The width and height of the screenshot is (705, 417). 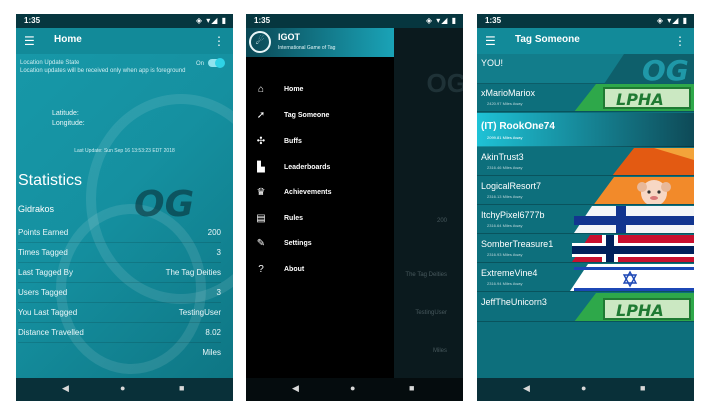 I want to click on player-name: Gidrakos, so click(x=36, y=209).